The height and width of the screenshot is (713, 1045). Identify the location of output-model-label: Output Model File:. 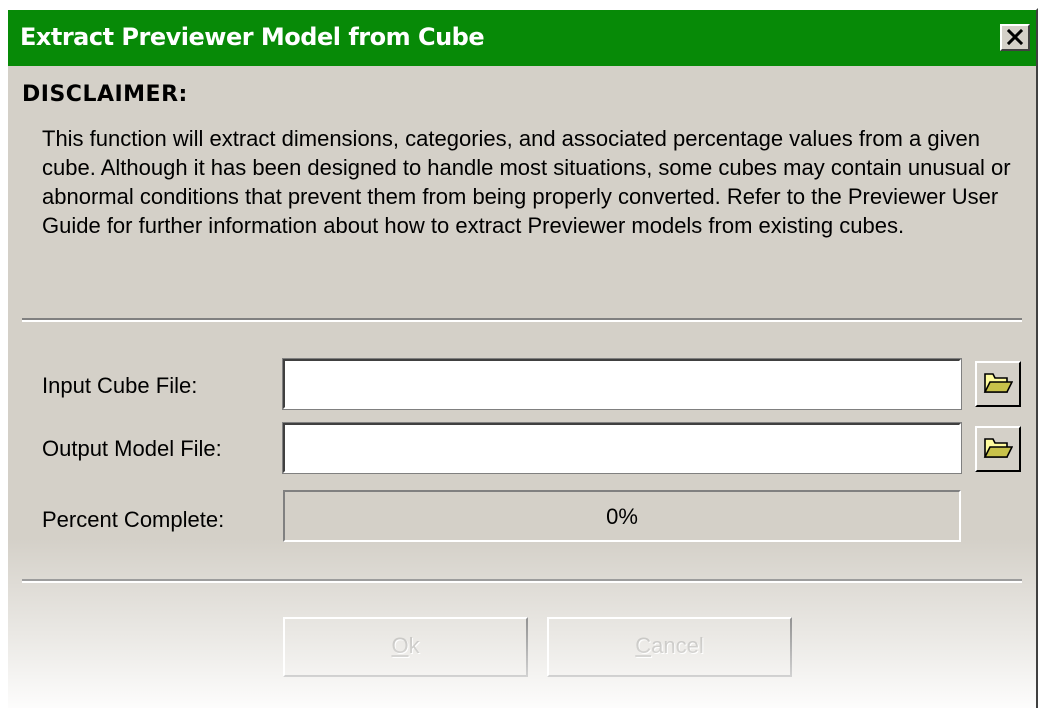
(132, 448).